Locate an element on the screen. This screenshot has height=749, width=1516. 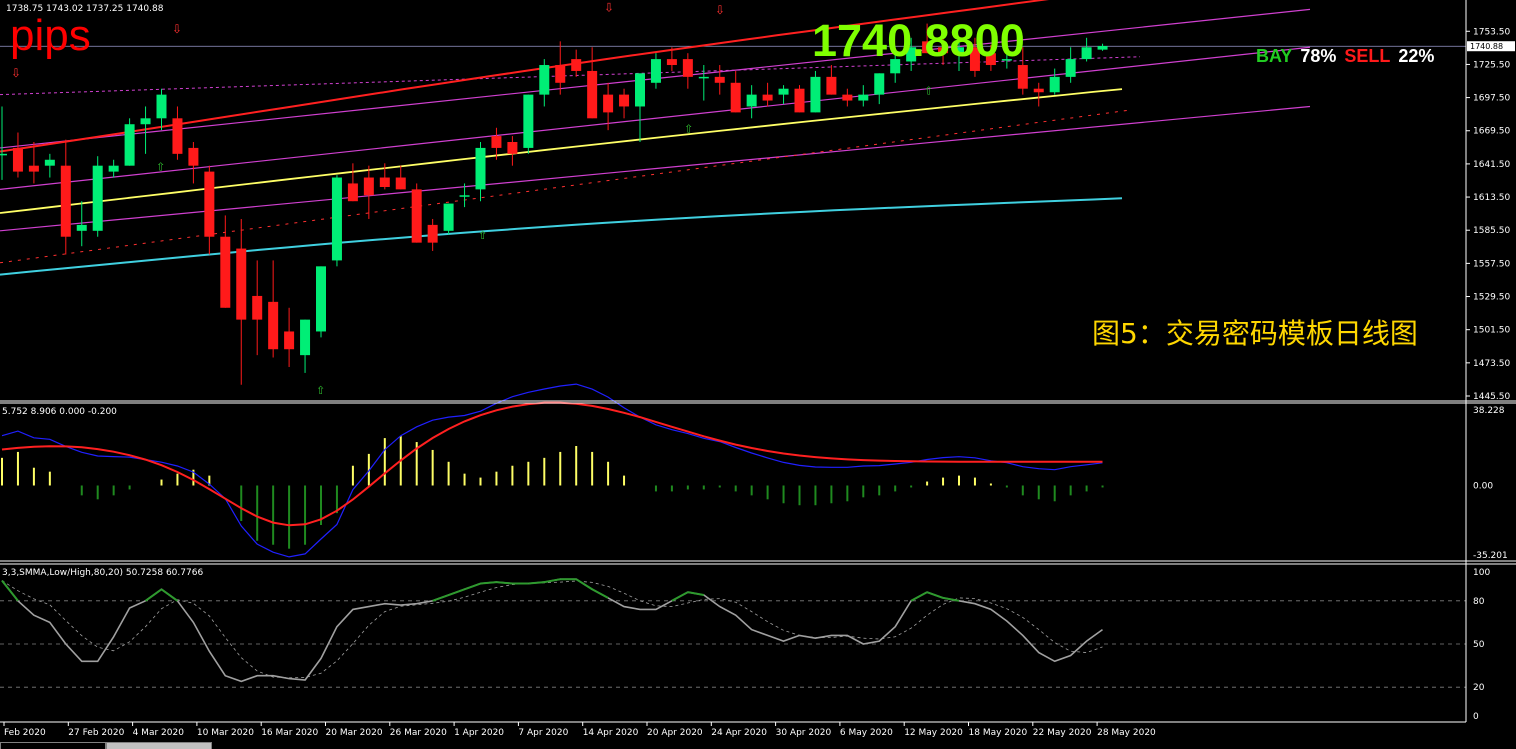
bay-sell-indicator: BAY 78% SELL 22% is located at coordinates (1345, 56).